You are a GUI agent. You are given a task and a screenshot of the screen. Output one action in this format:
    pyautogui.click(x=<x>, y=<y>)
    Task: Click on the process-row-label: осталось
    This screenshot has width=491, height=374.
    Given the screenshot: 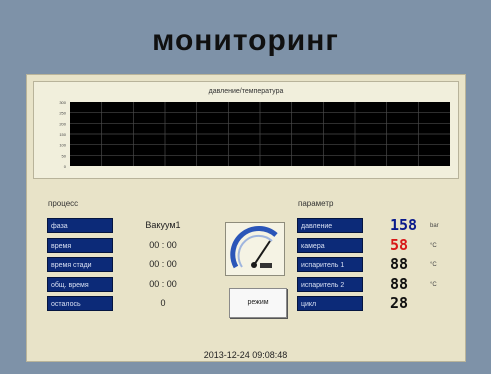 What is the action you would take?
    pyautogui.click(x=80, y=303)
    